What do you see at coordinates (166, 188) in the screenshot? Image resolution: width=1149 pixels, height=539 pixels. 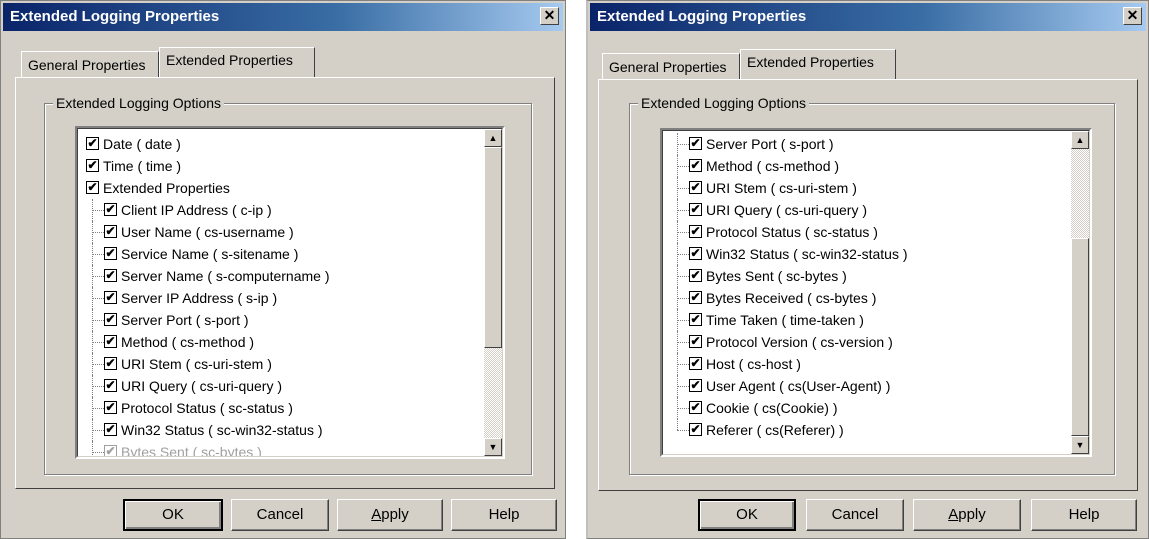 I see `tree-item-label: Extended Properties` at bounding box center [166, 188].